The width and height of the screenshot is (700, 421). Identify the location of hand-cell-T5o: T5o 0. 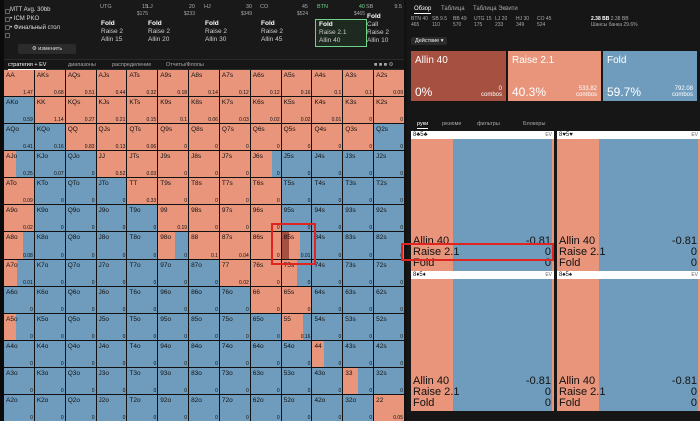
(142, 326).